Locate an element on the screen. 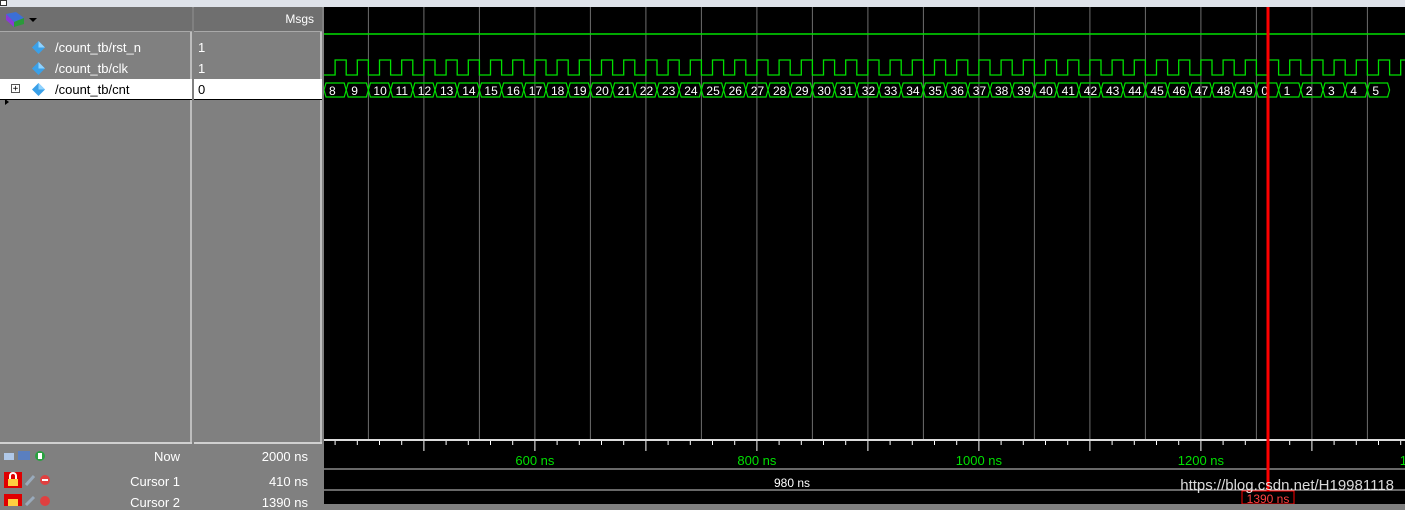  signal-value-cnt: 0 is located at coordinates (258, 89).